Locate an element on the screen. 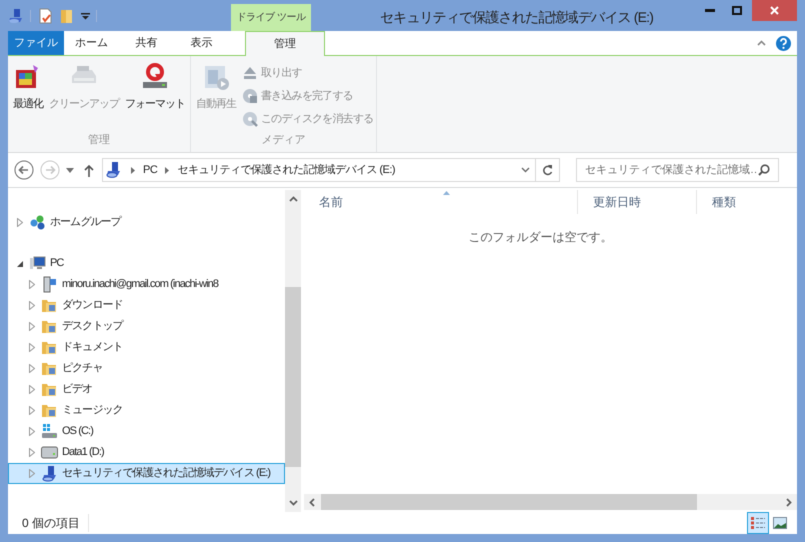 This screenshot has width=805, height=542. close-icon is located at coordinates (774, 10).